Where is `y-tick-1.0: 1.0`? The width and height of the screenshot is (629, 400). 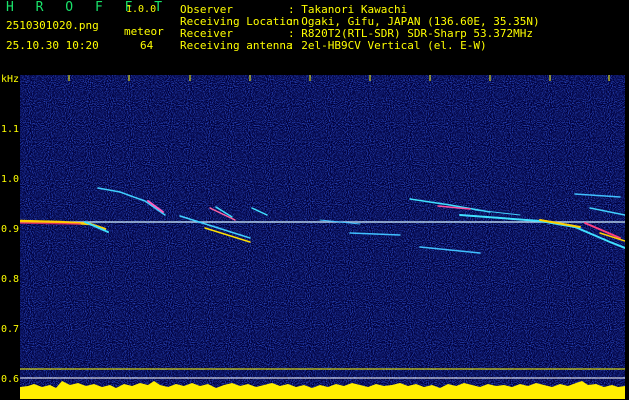
y-tick-1.0: 1.0 is located at coordinates (10, 179).